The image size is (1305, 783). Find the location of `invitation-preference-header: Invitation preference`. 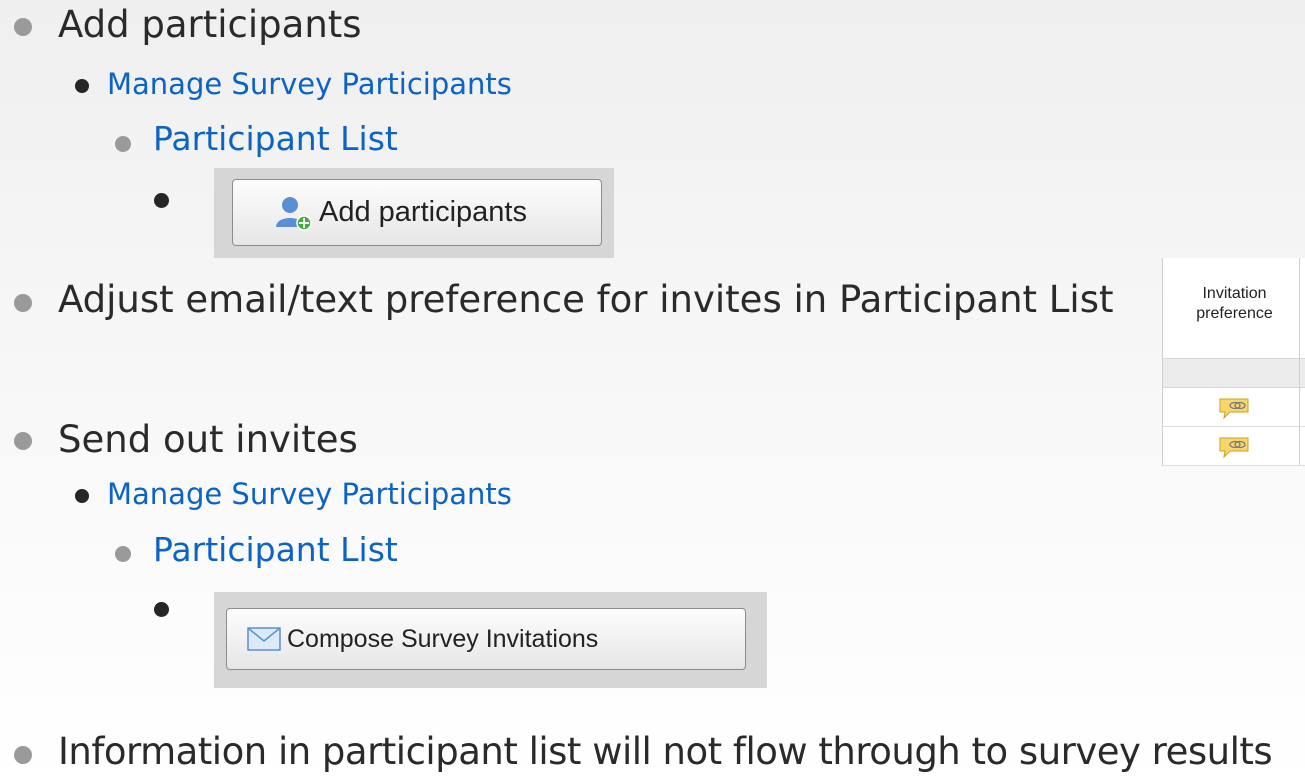

invitation-preference-header: Invitation preference is located at coordinates (1234, 308).